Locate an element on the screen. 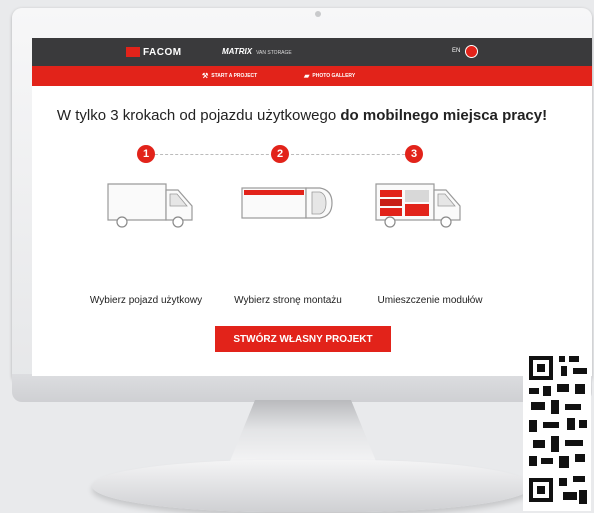  product-sub: VAN STORAGE is located at coordinates (274, 53).